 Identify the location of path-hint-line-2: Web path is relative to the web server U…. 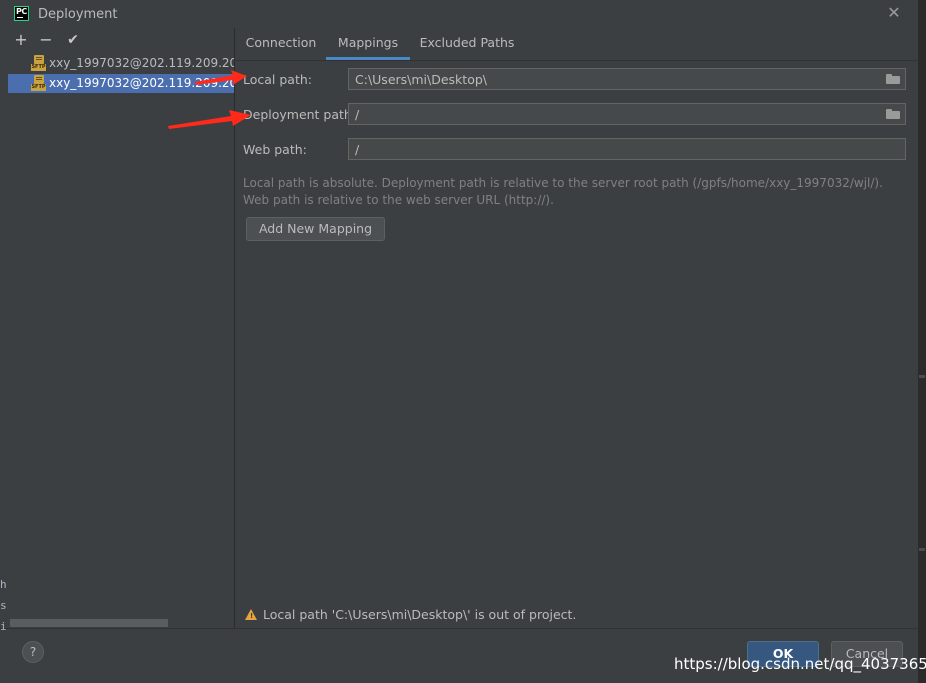
(398, 200).